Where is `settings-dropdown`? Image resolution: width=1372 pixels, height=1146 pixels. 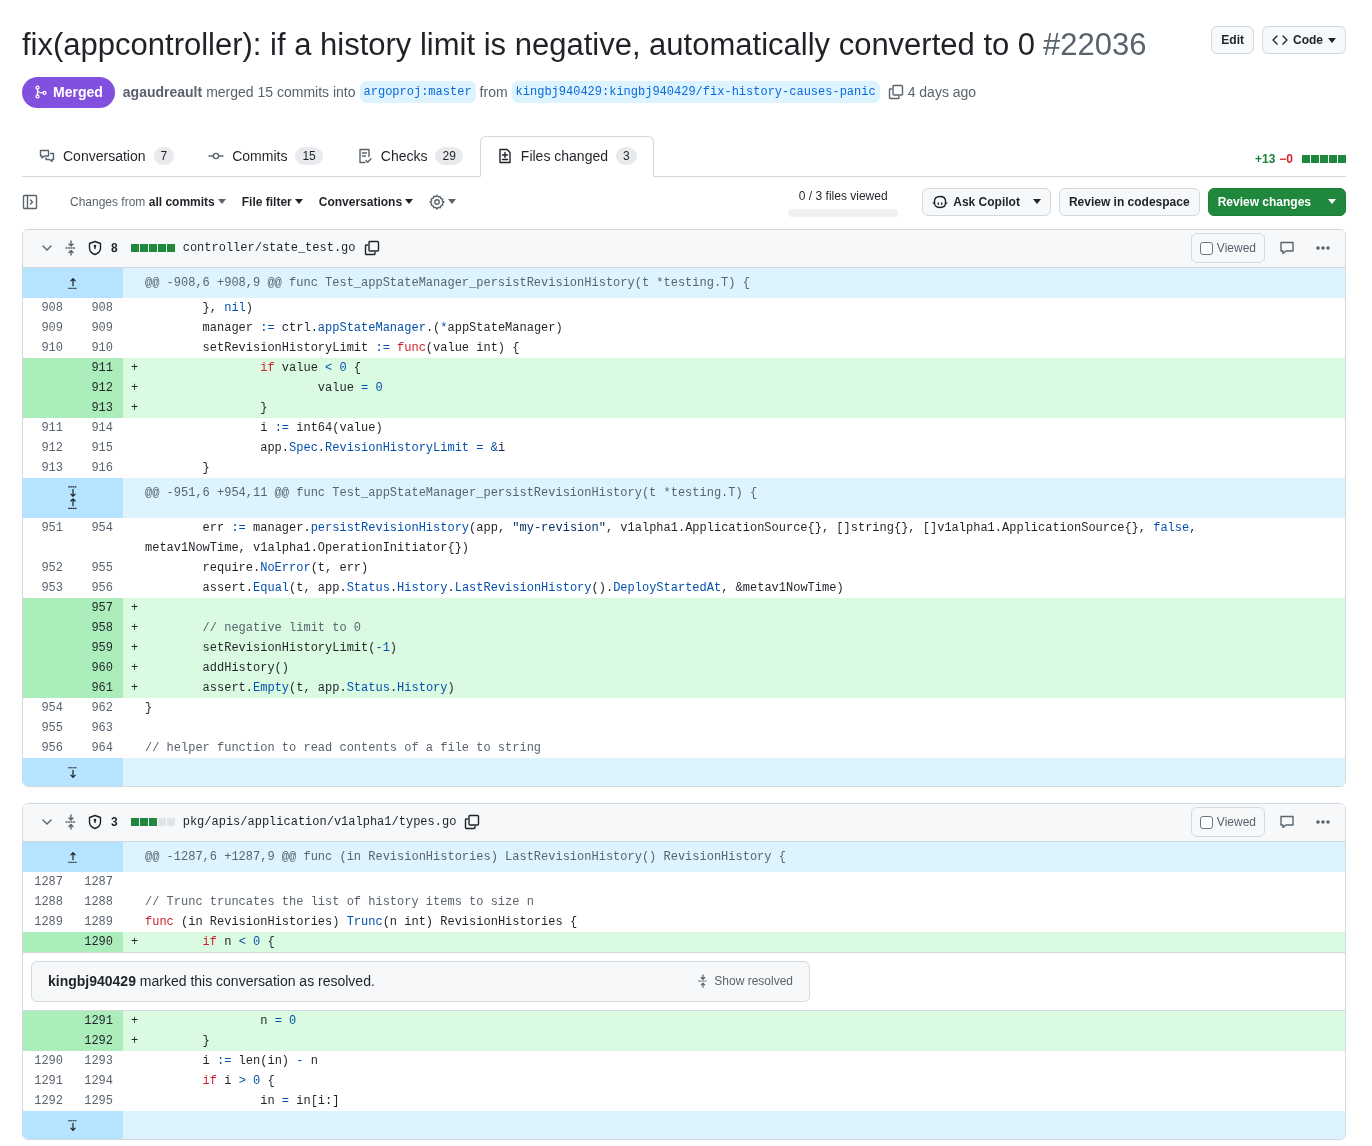 settings-dropdown is located at coordinates (443, 201).